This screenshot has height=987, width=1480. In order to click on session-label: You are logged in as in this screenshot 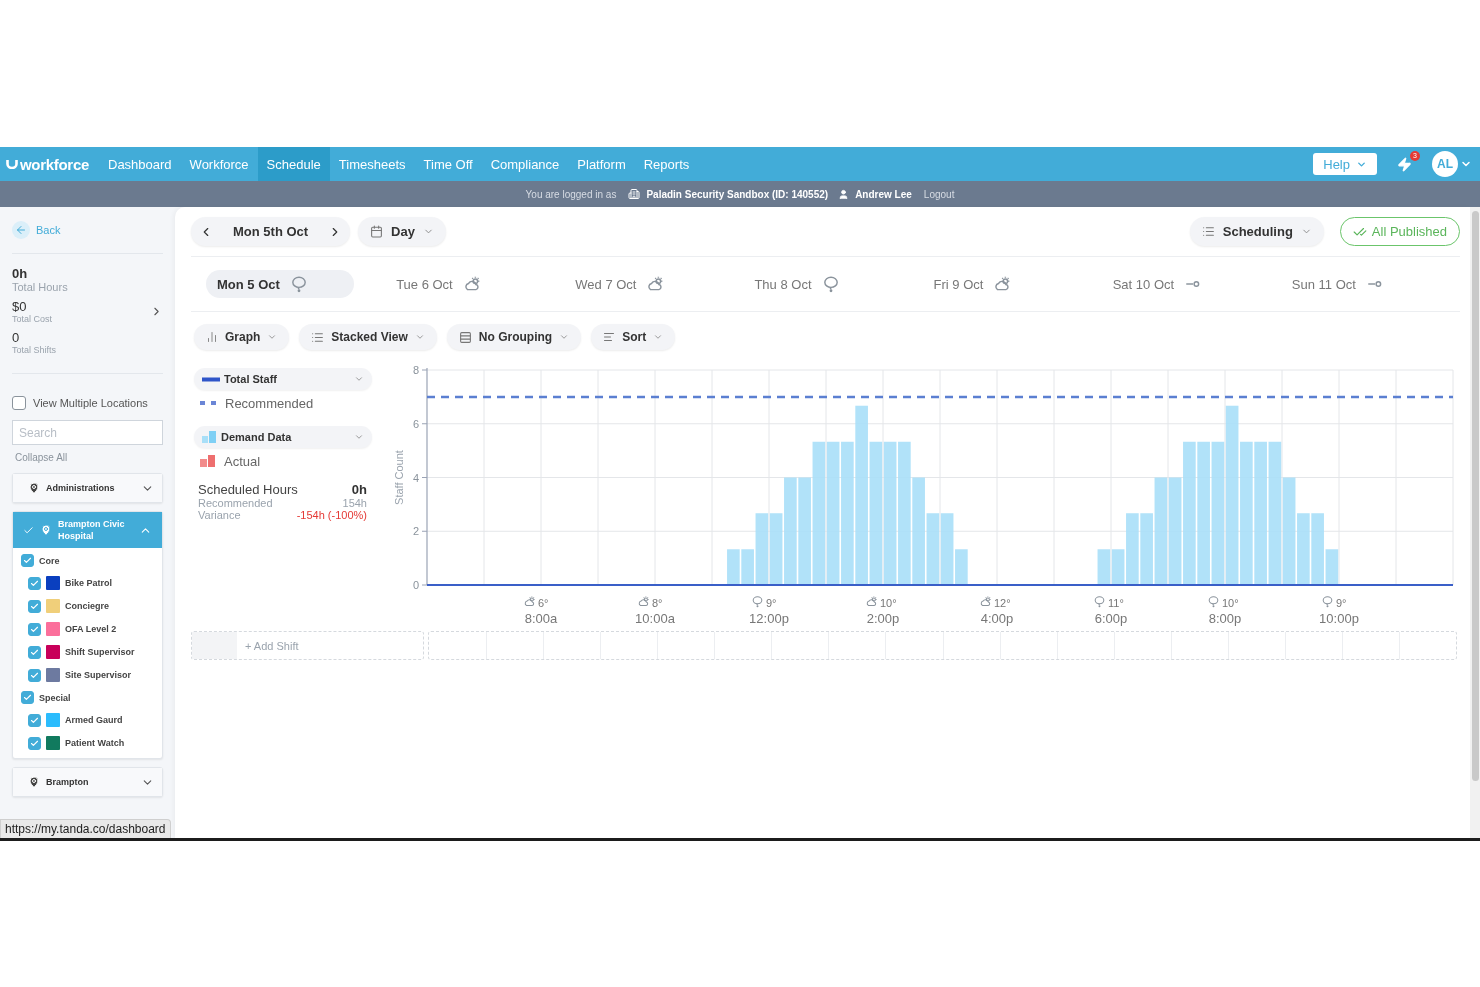, I will do `click(571, 194)`.